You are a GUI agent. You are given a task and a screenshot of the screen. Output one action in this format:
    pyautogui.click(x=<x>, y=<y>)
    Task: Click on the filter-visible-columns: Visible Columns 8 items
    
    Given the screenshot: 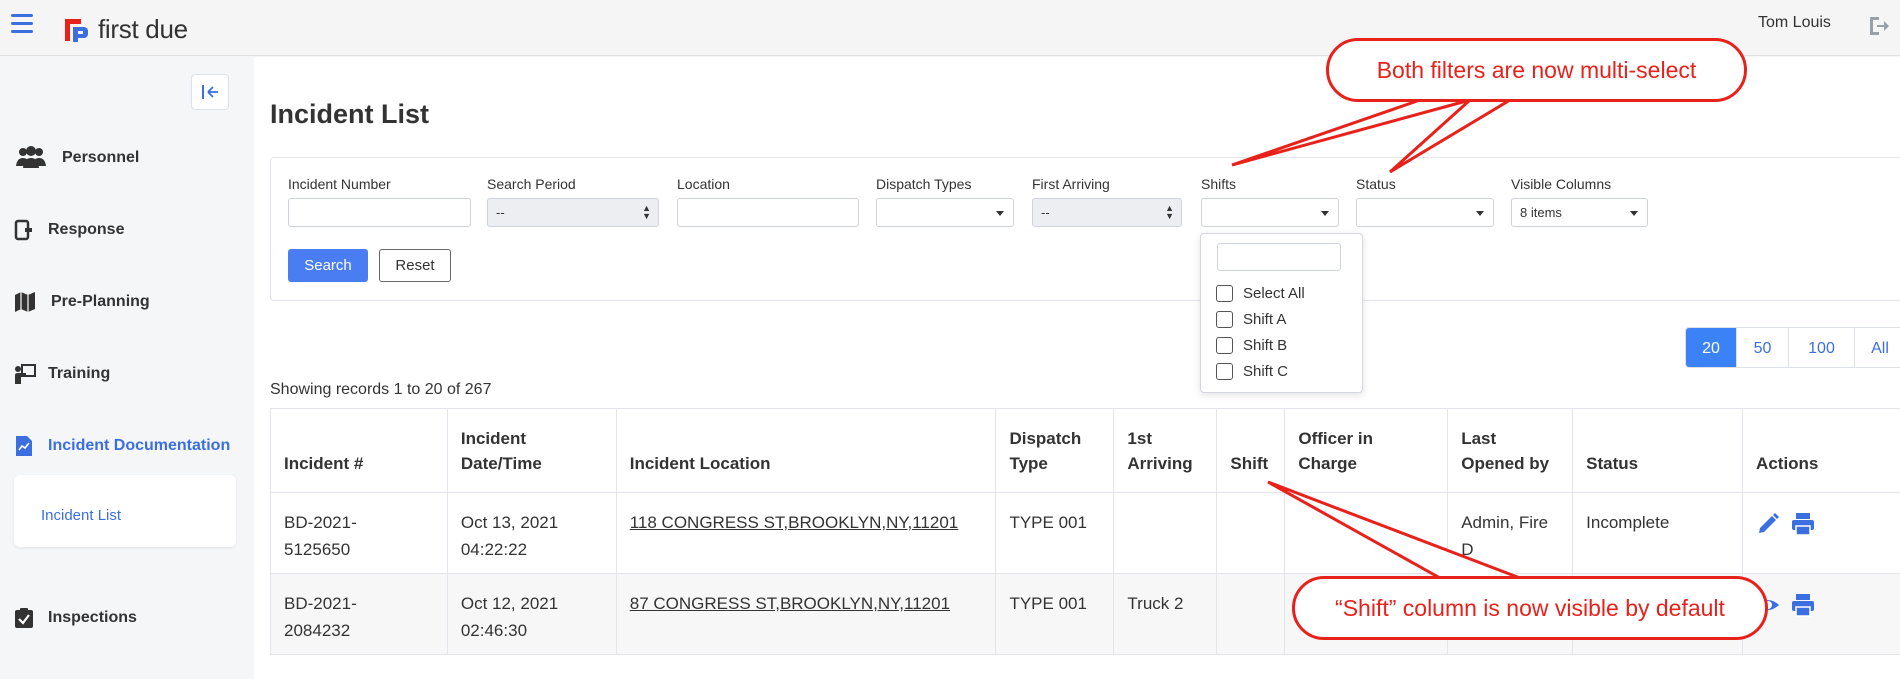 What is the action you would take?
    pyautogui.click(x=1579, y=201)
    